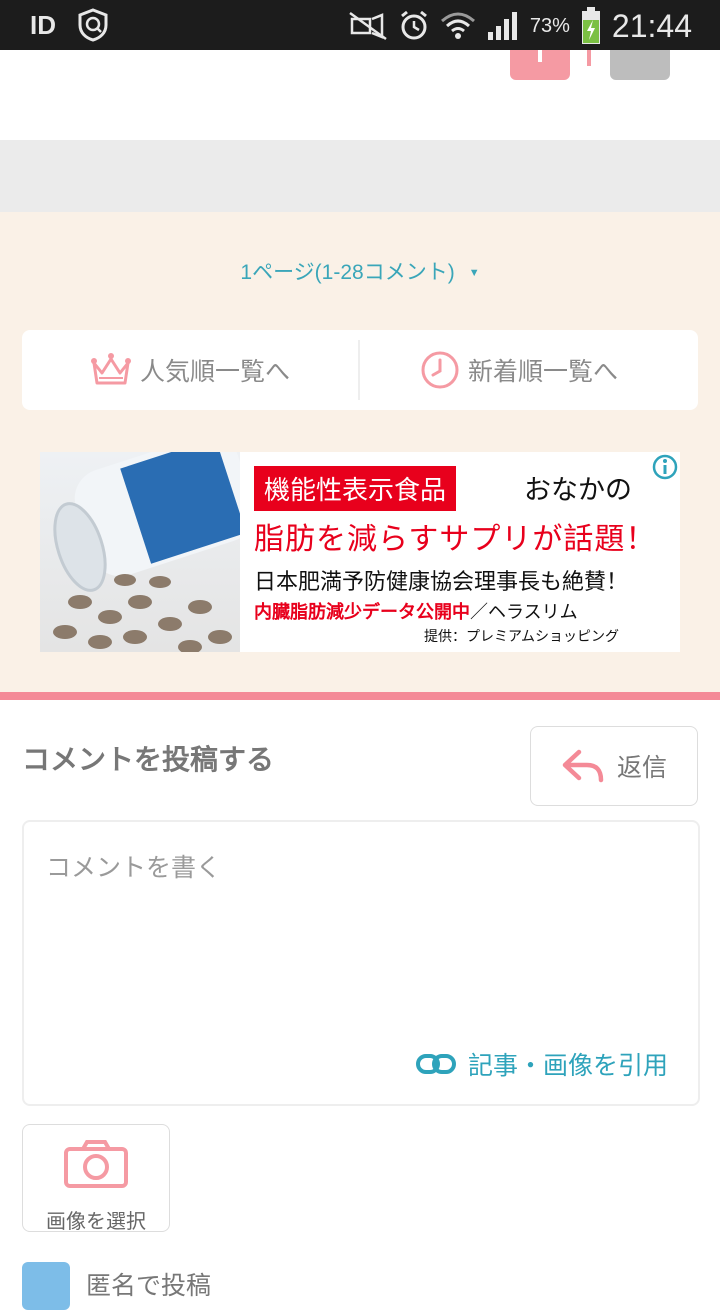  What do you see at coordinates (590, 25) in the screenshot?
I see `battery-icon` at bounding box center [590, 25].